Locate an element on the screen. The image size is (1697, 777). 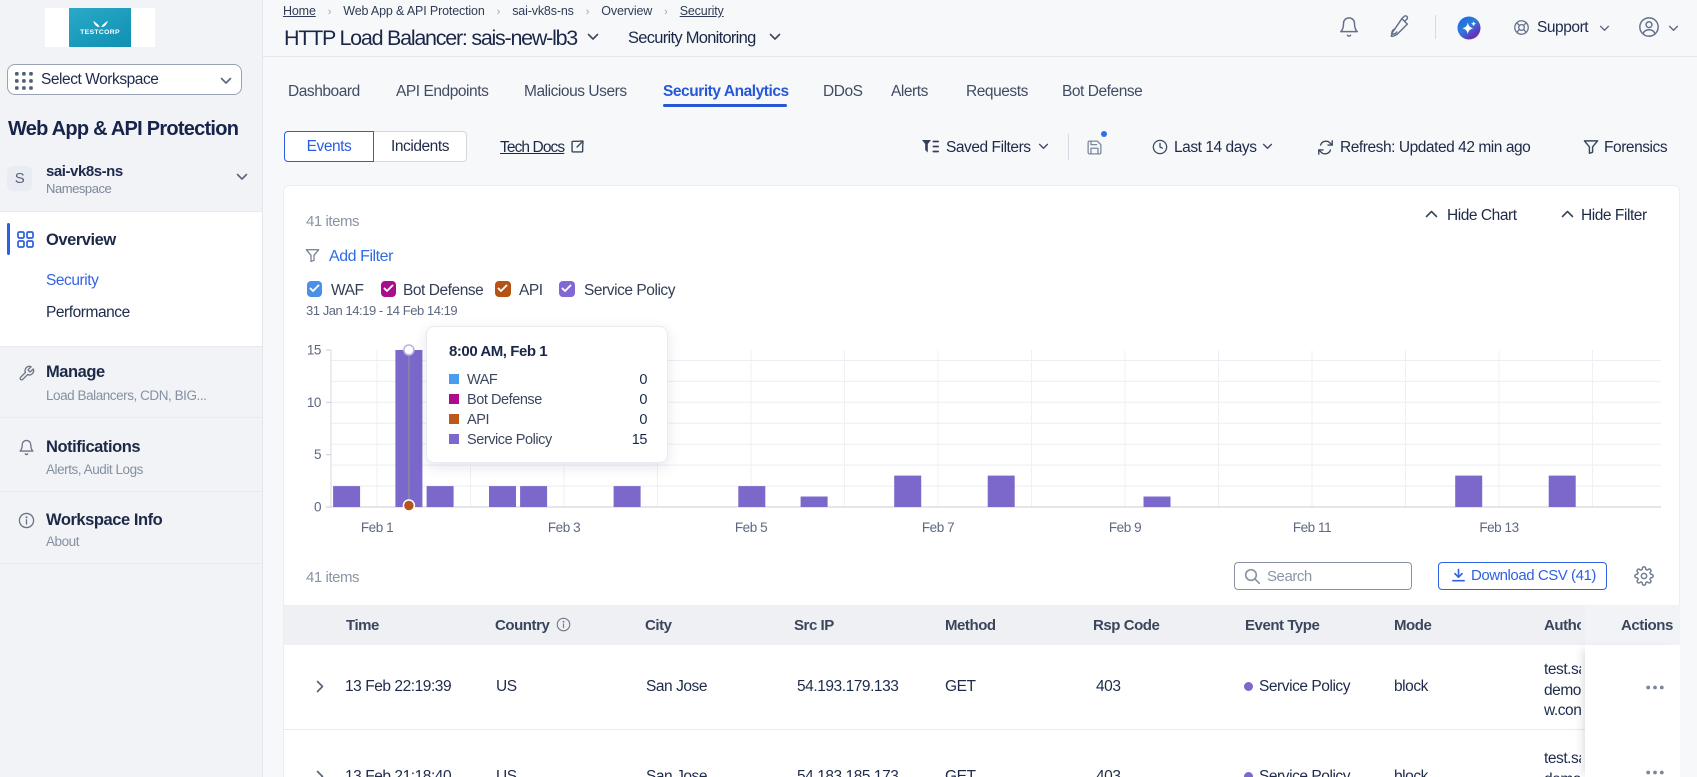
svg-text: Feb 5 is located at coordinates (751, 527).